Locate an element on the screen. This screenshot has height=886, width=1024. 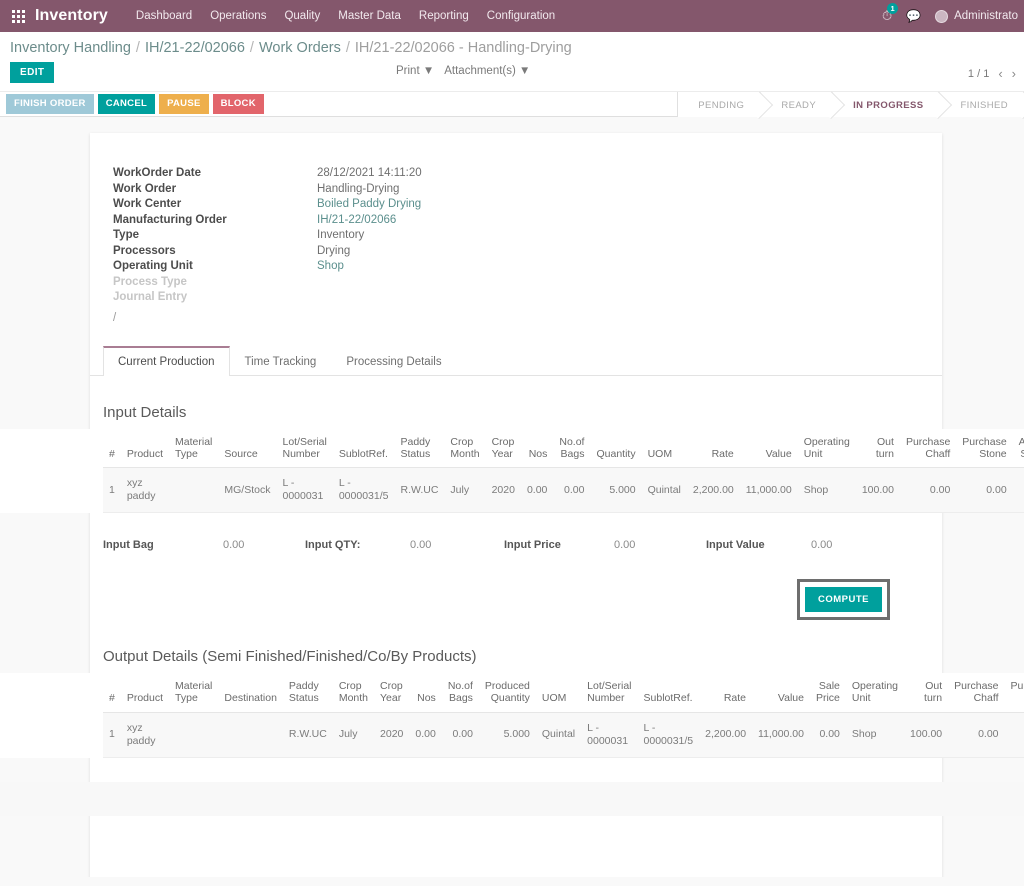
col-nos: Nos is located at coordinates (425, 693).